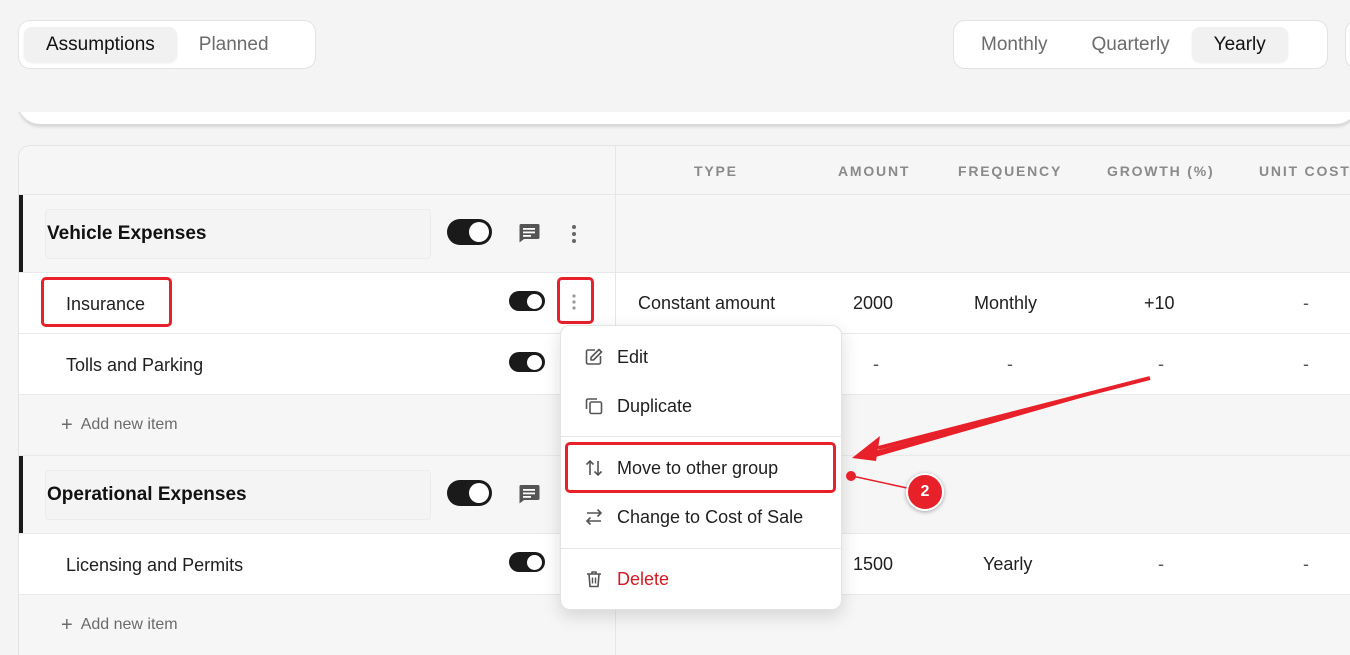 The height and width of the screenshot is (655, 1350). Describe the element at coordinates (594, 468) in the screenshot. I see `arrows-up-down-icon` at that location.